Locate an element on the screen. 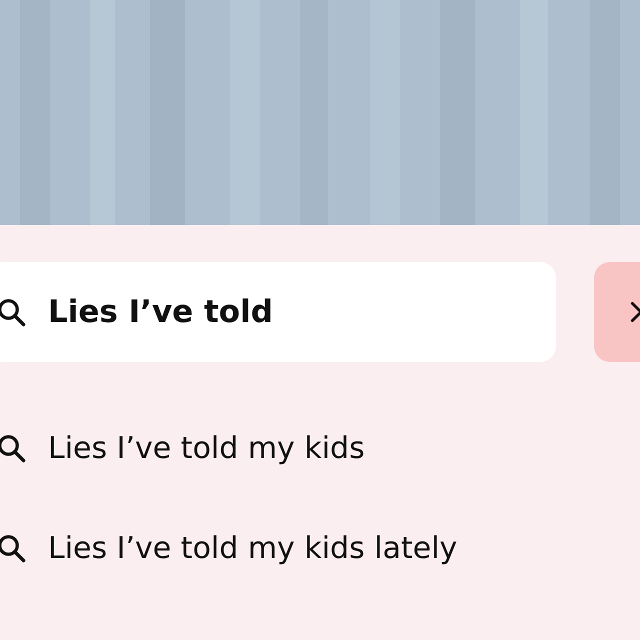 The width and height of the screenshot is (640, 640). suggestion-text: Lies I’ve told my kids lately is located at coordinates (253, 548).